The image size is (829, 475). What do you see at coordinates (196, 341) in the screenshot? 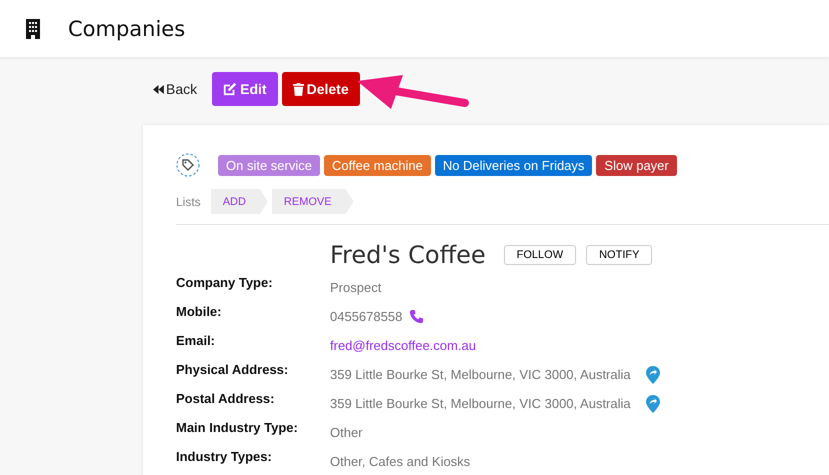
I see `field-label: Email:` at bounding box center [196, 341].